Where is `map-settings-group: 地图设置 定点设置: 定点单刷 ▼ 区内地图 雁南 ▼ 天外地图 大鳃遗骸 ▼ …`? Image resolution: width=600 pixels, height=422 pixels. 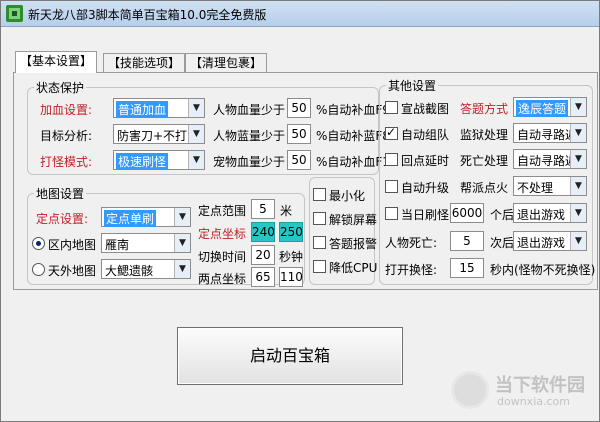
map-settings-group: 地图设置 定点设置: 定点单刷 ▼ 区内地图 雁南 ▼ 天外地图 大鳃遗骸 ▼ … is located at coordinates (166, 236).